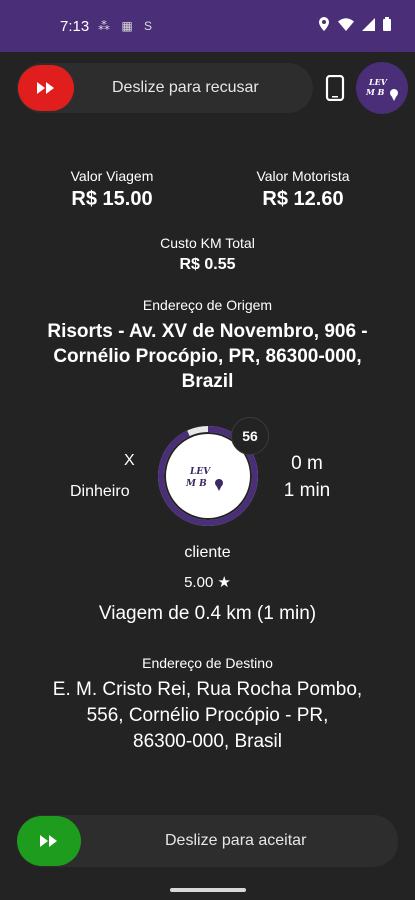  Describe the element at coordinates (207, 613) in the screenshot. I see `trip-summary: Viagem de 0.4 km (1 min)` at that location.